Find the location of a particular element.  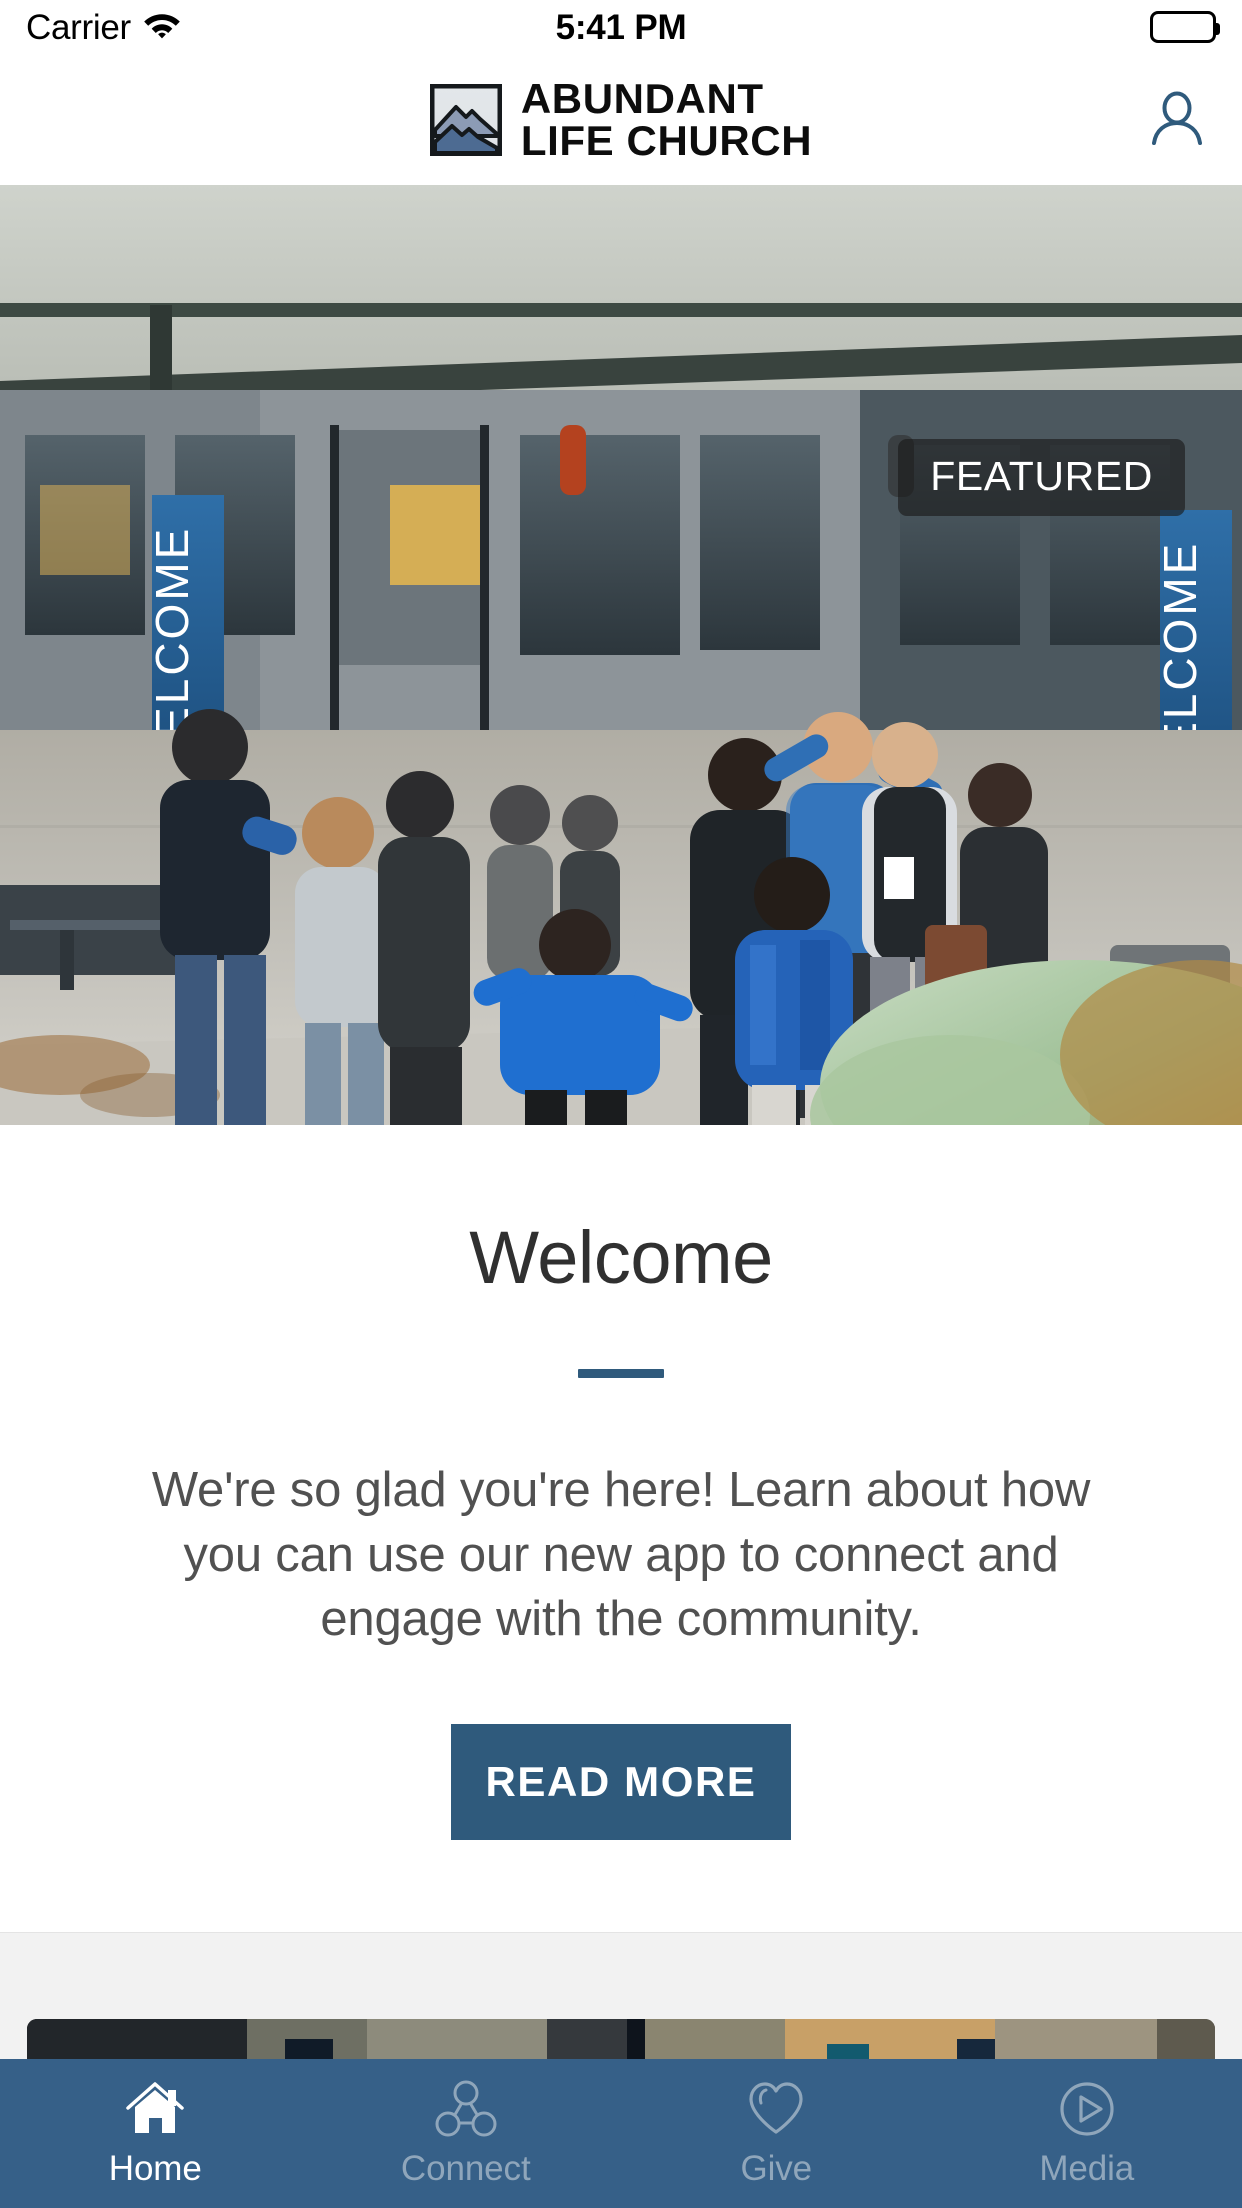

brand-text: ABUNDANT LIFE CHURCH is located at coordinates (666, 119).